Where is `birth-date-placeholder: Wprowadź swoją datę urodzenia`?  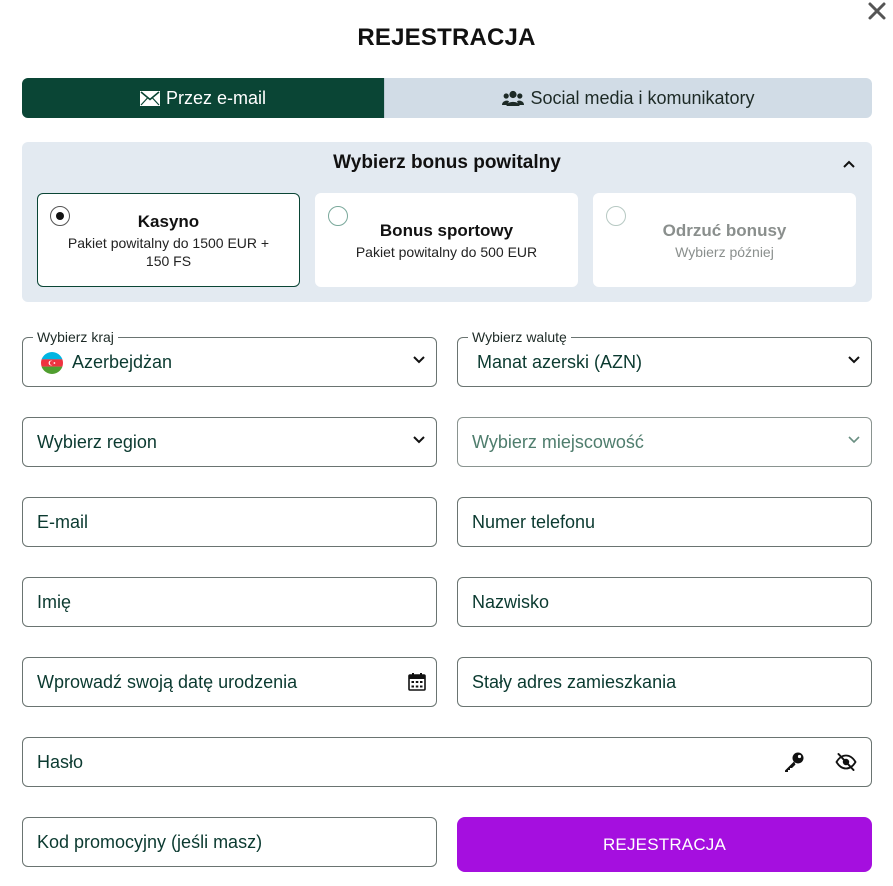 birth-date-placeholder: Wprowadź swoją datę urodzenia is located at coordinates (167, 682).